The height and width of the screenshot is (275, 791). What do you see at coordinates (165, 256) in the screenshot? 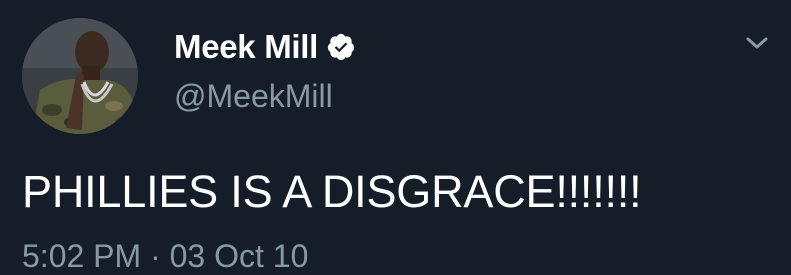
I see `tweet-timestamp: 5:02 PM · 03 Oct 10` at bounding box center [165, 256].